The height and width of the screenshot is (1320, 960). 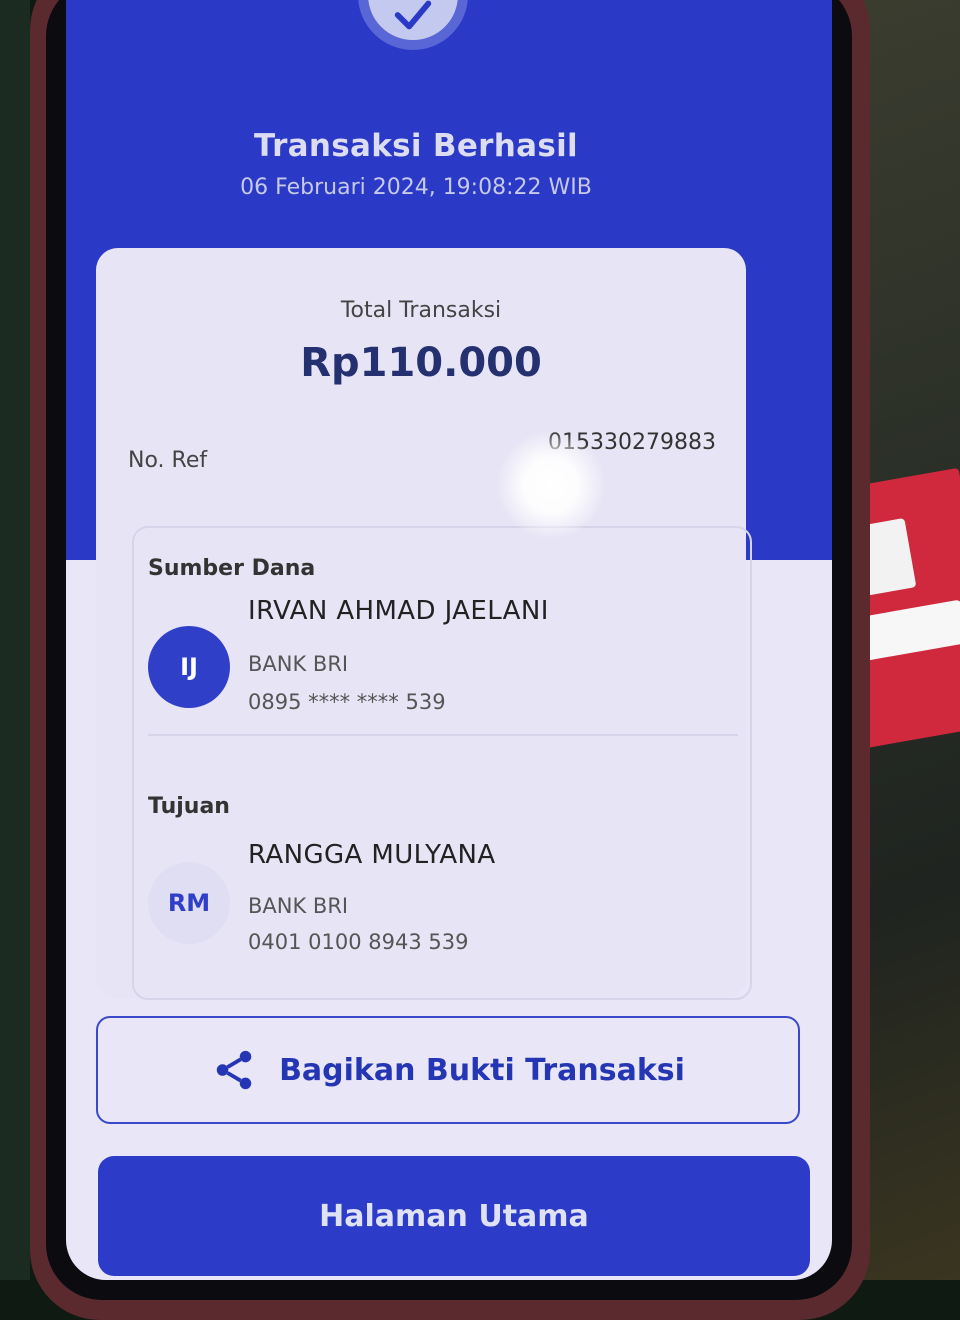 What do you see at coordinates (234, 1070) in the screenshot?
I see `share-icon` at bounding box center [234, 1070].